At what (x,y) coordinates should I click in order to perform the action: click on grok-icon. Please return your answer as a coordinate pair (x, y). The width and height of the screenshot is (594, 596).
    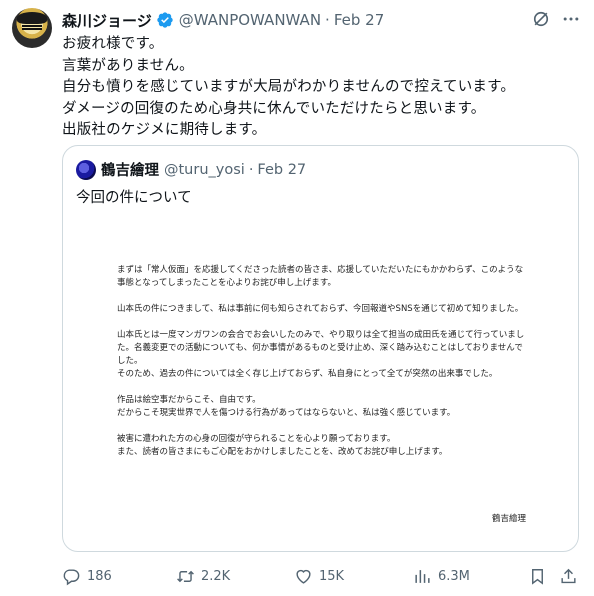
    Looking at the image, I should click on (541, 19).